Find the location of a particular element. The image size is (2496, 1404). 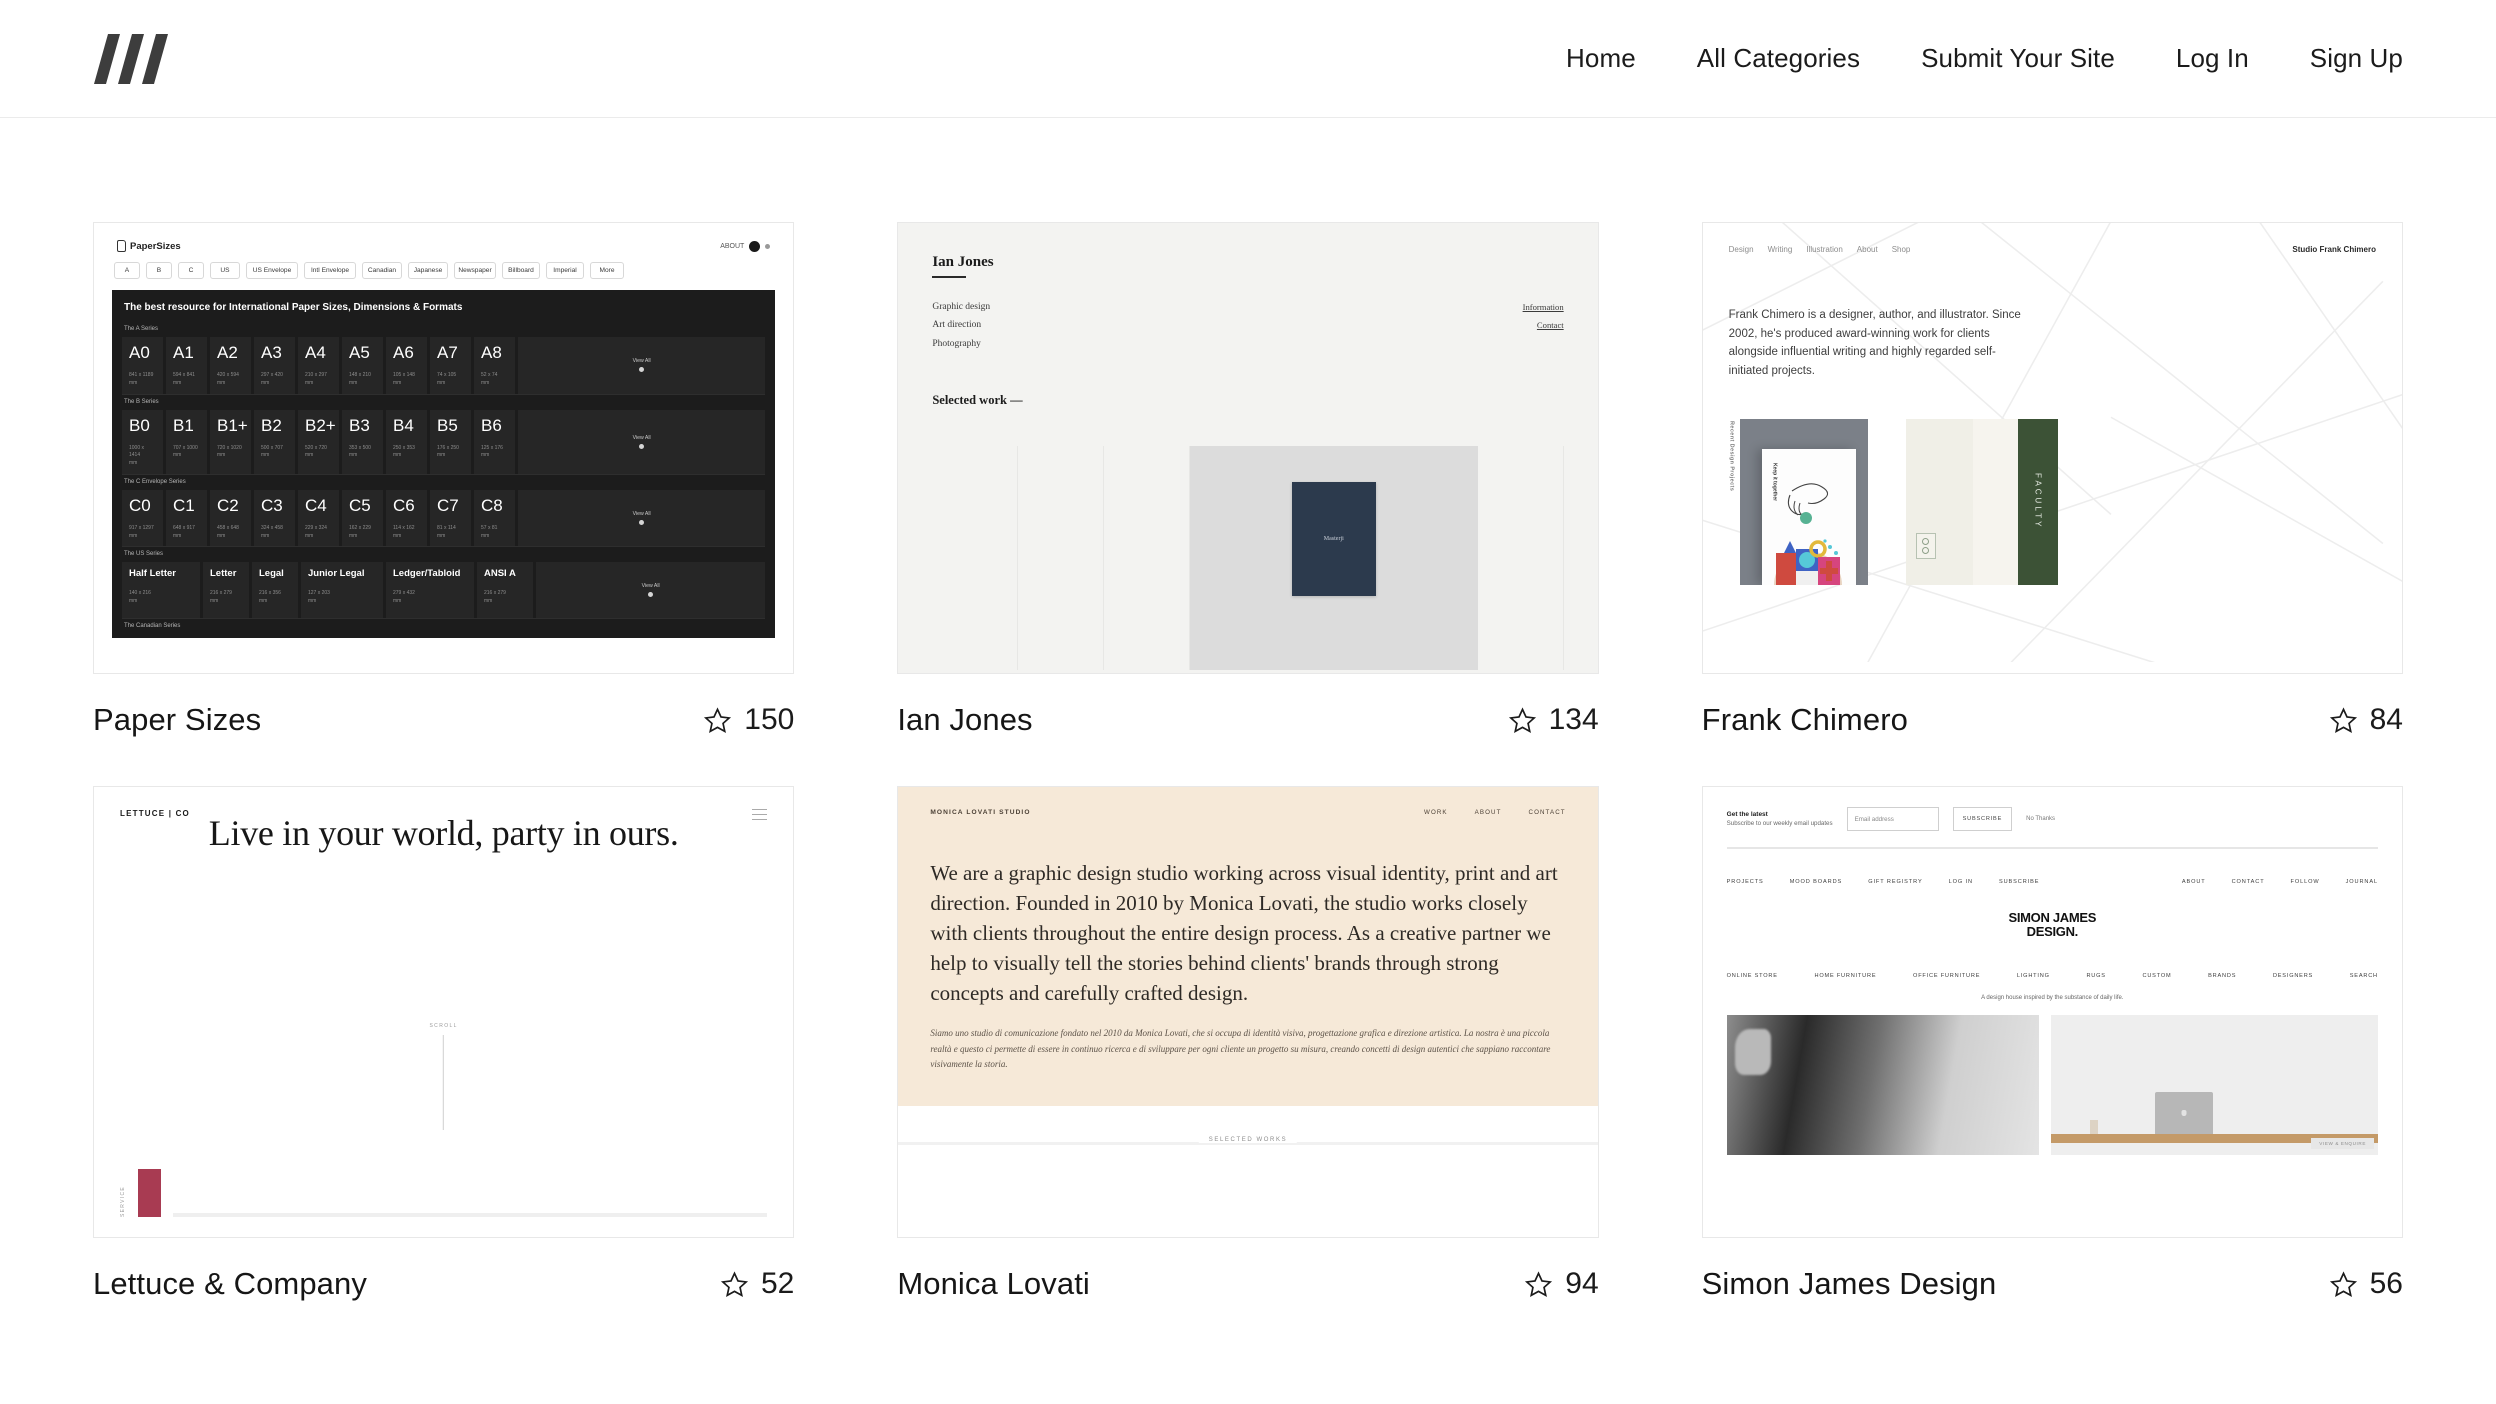

tab-us: US is located at coordinates (225, 270).